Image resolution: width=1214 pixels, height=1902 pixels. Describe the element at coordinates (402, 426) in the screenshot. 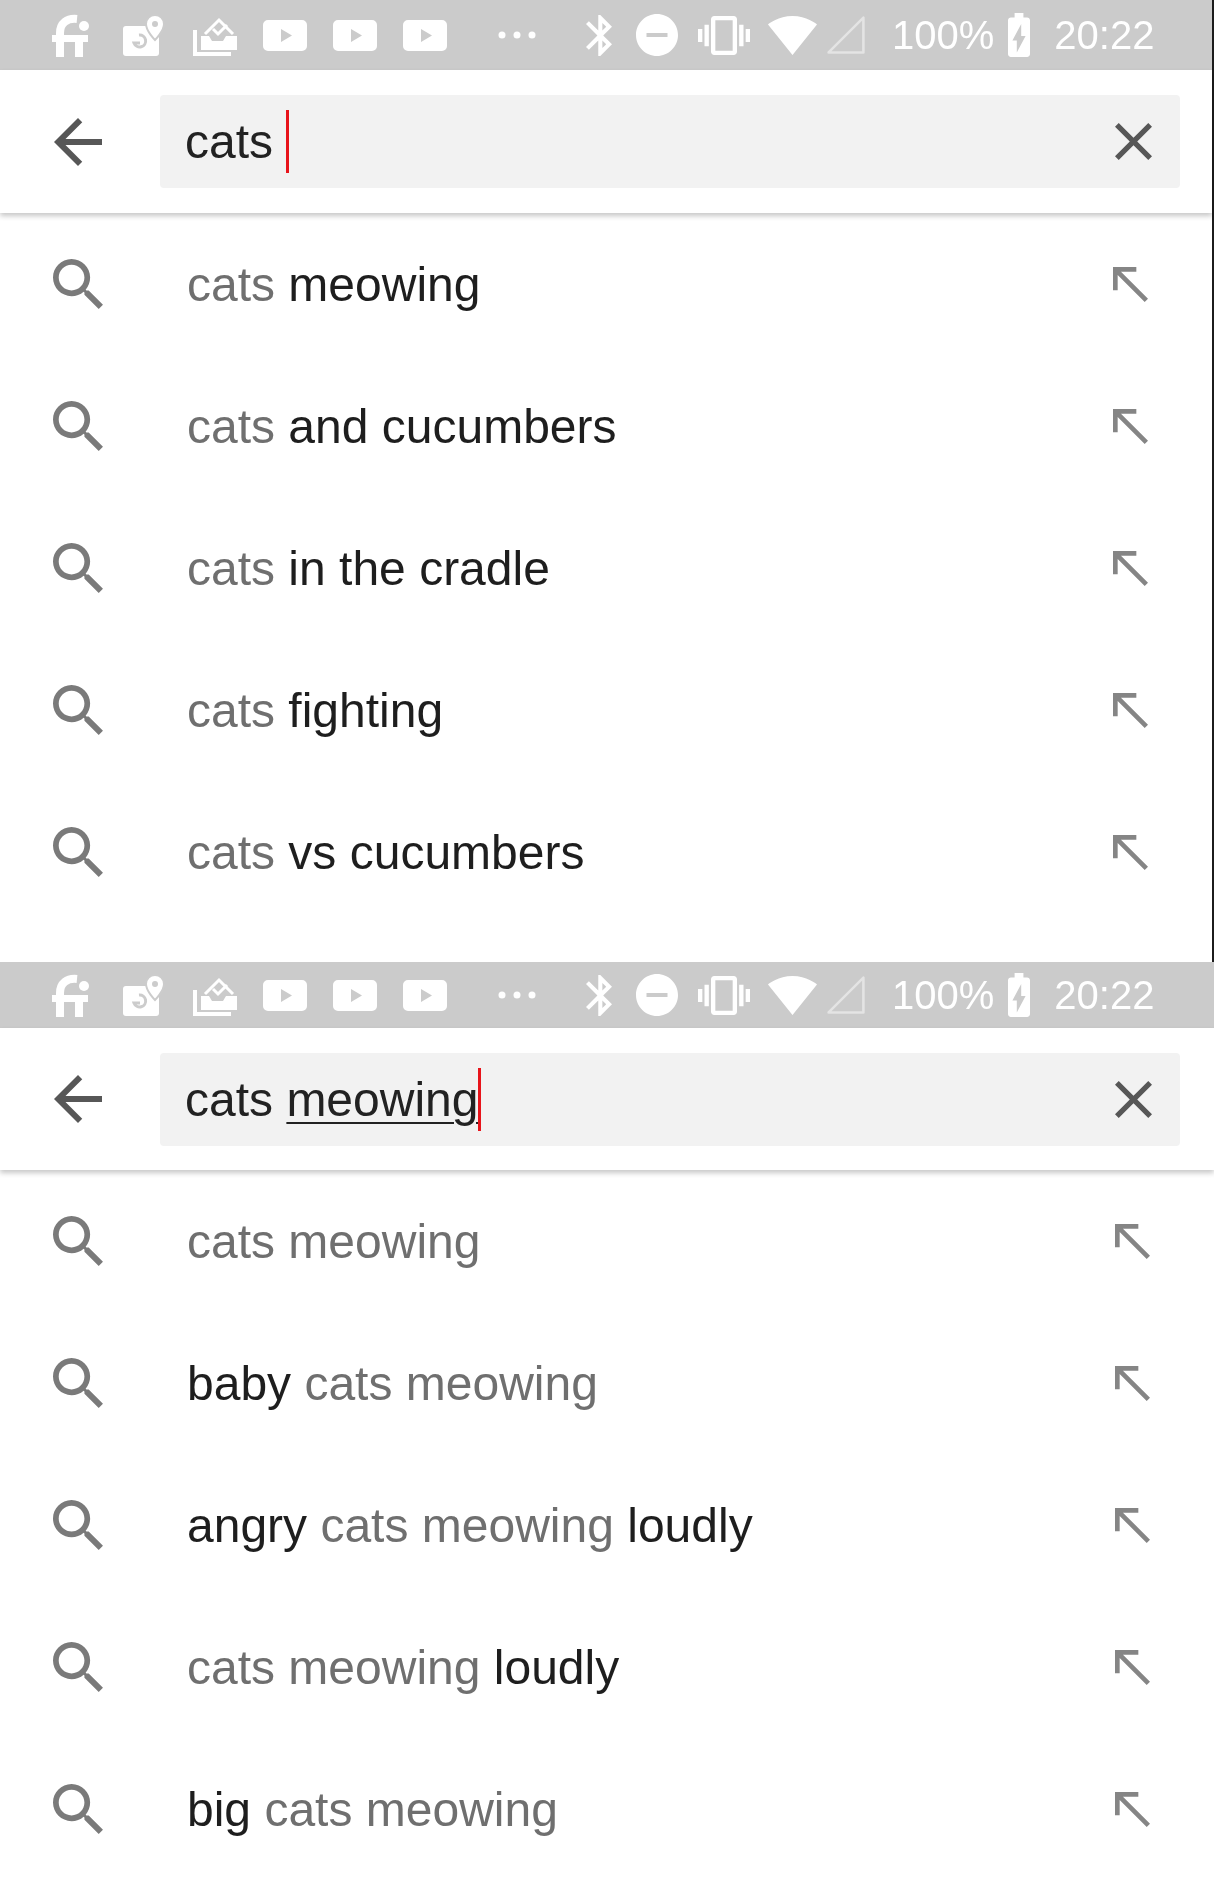

I see `suggestion-text: cats and cucumbers` at that location.